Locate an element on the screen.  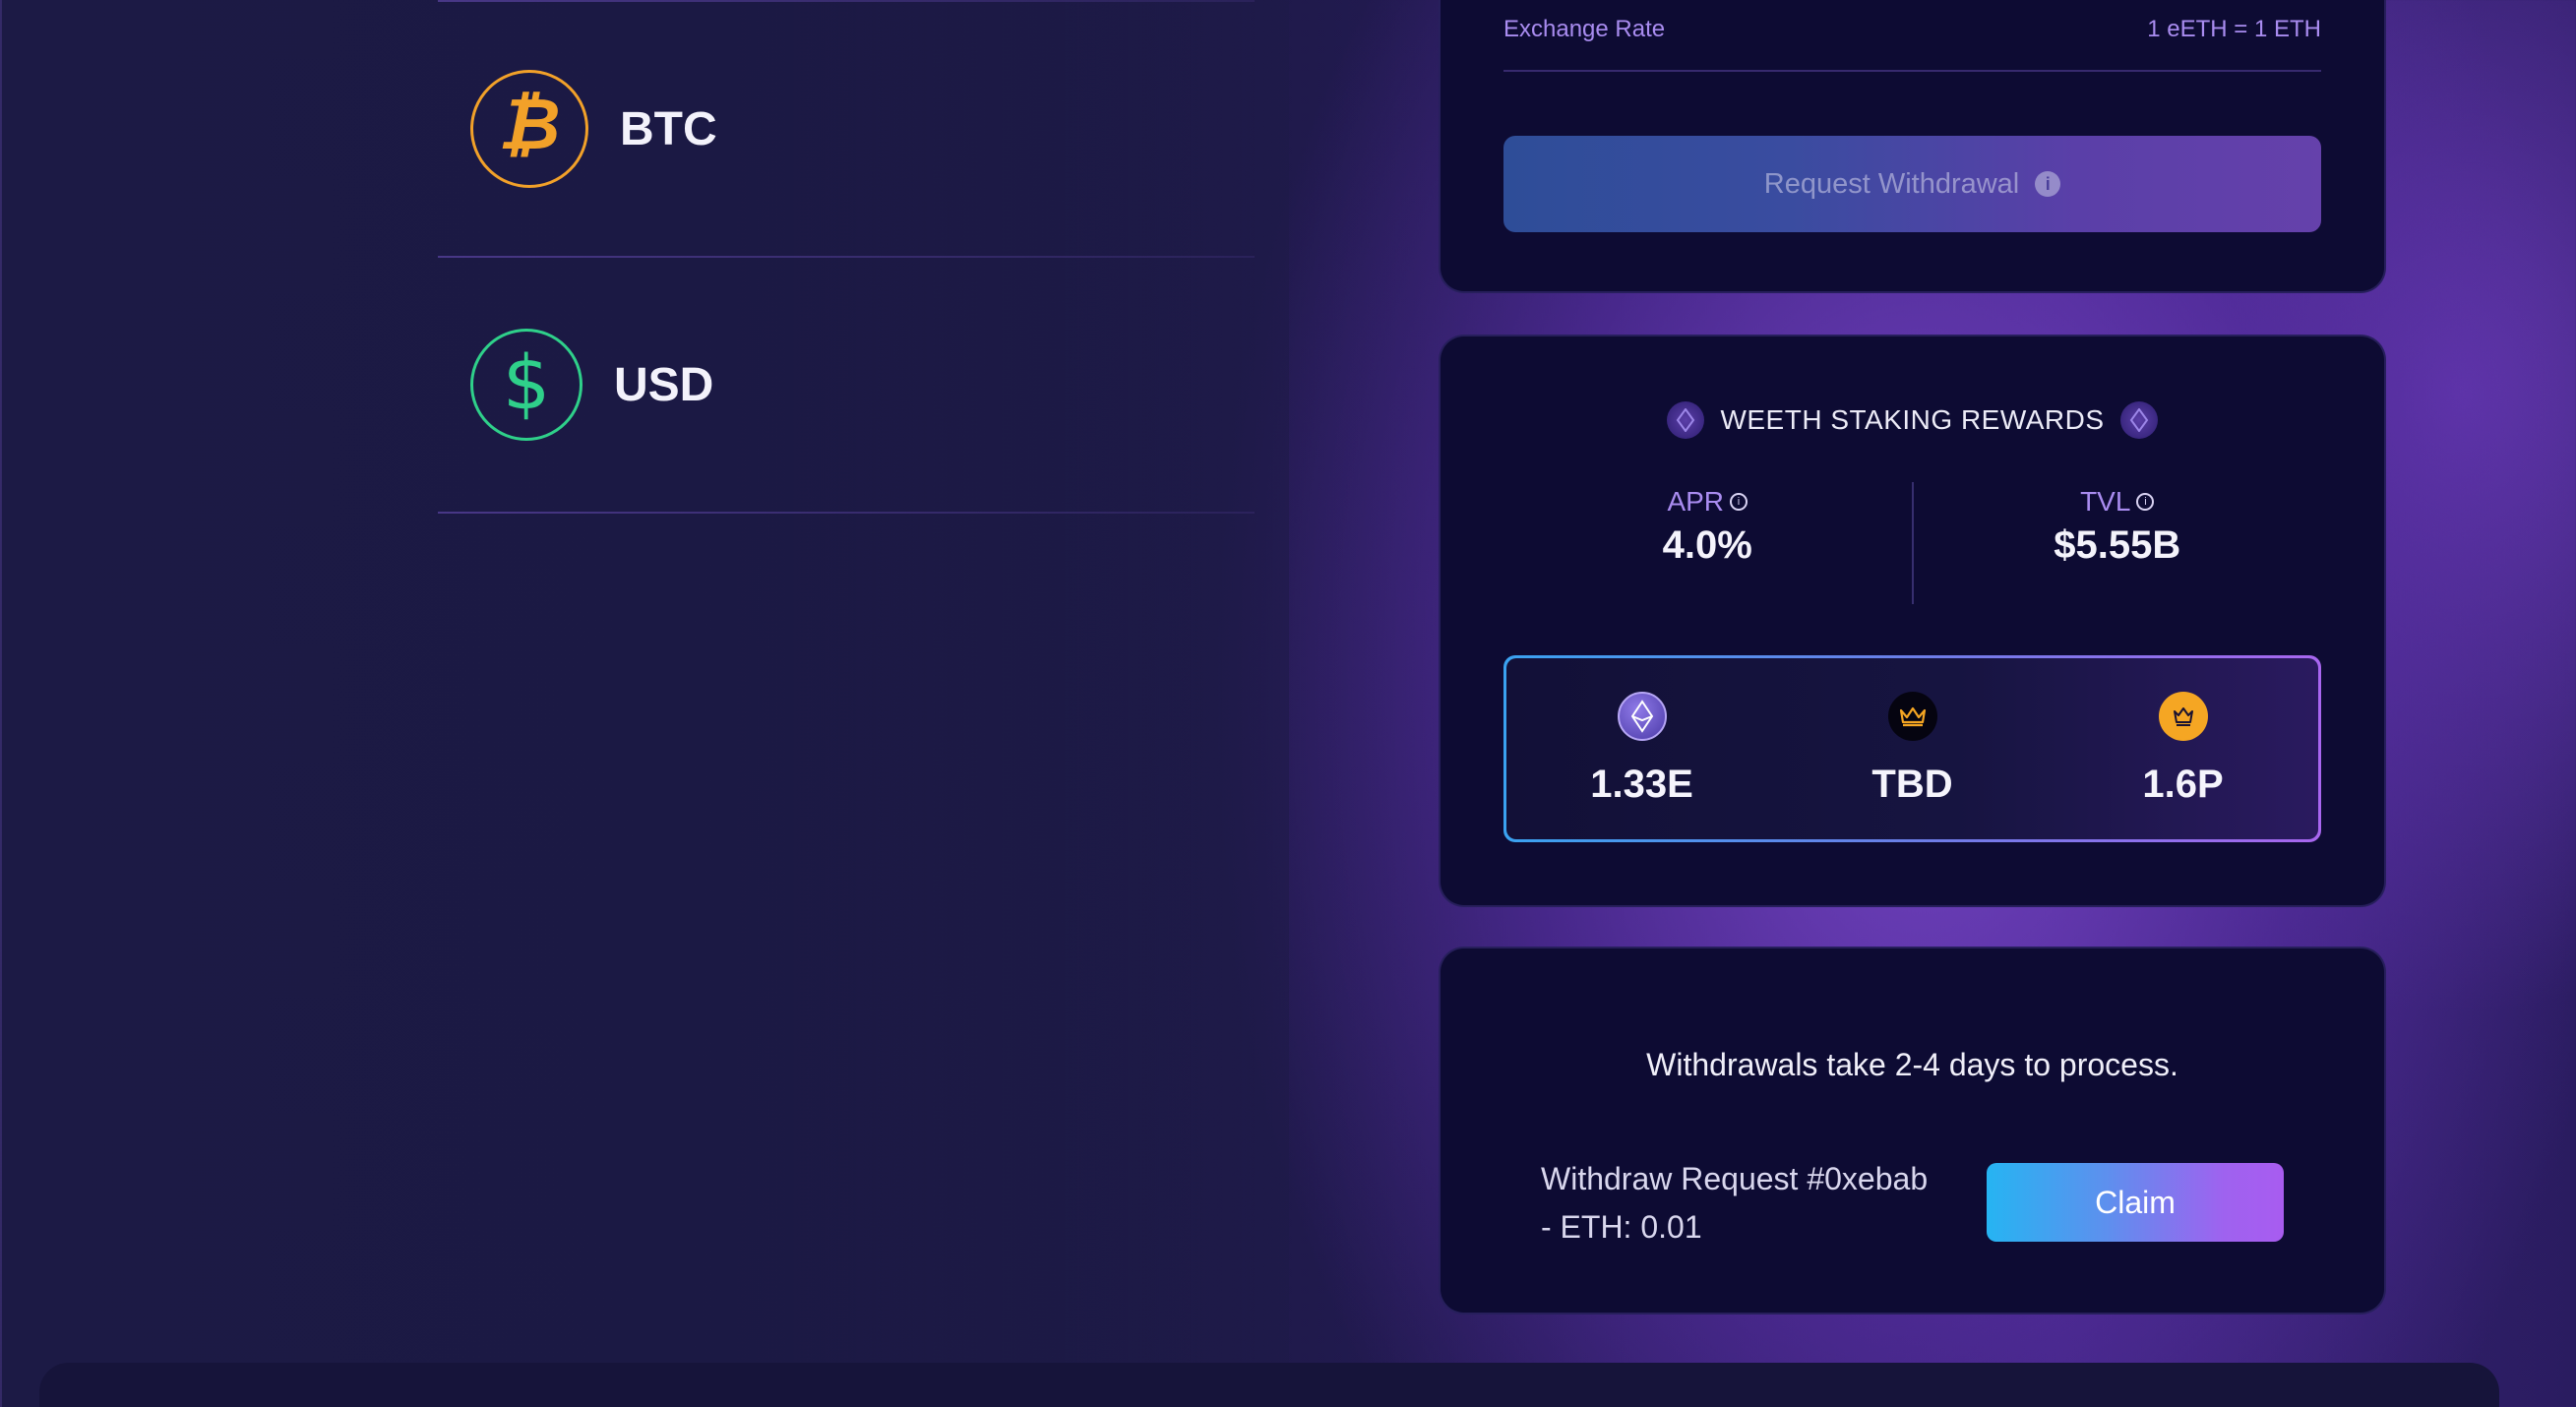
asset-list: ₿ BTC $ USD is located at coordinates (846, 257).